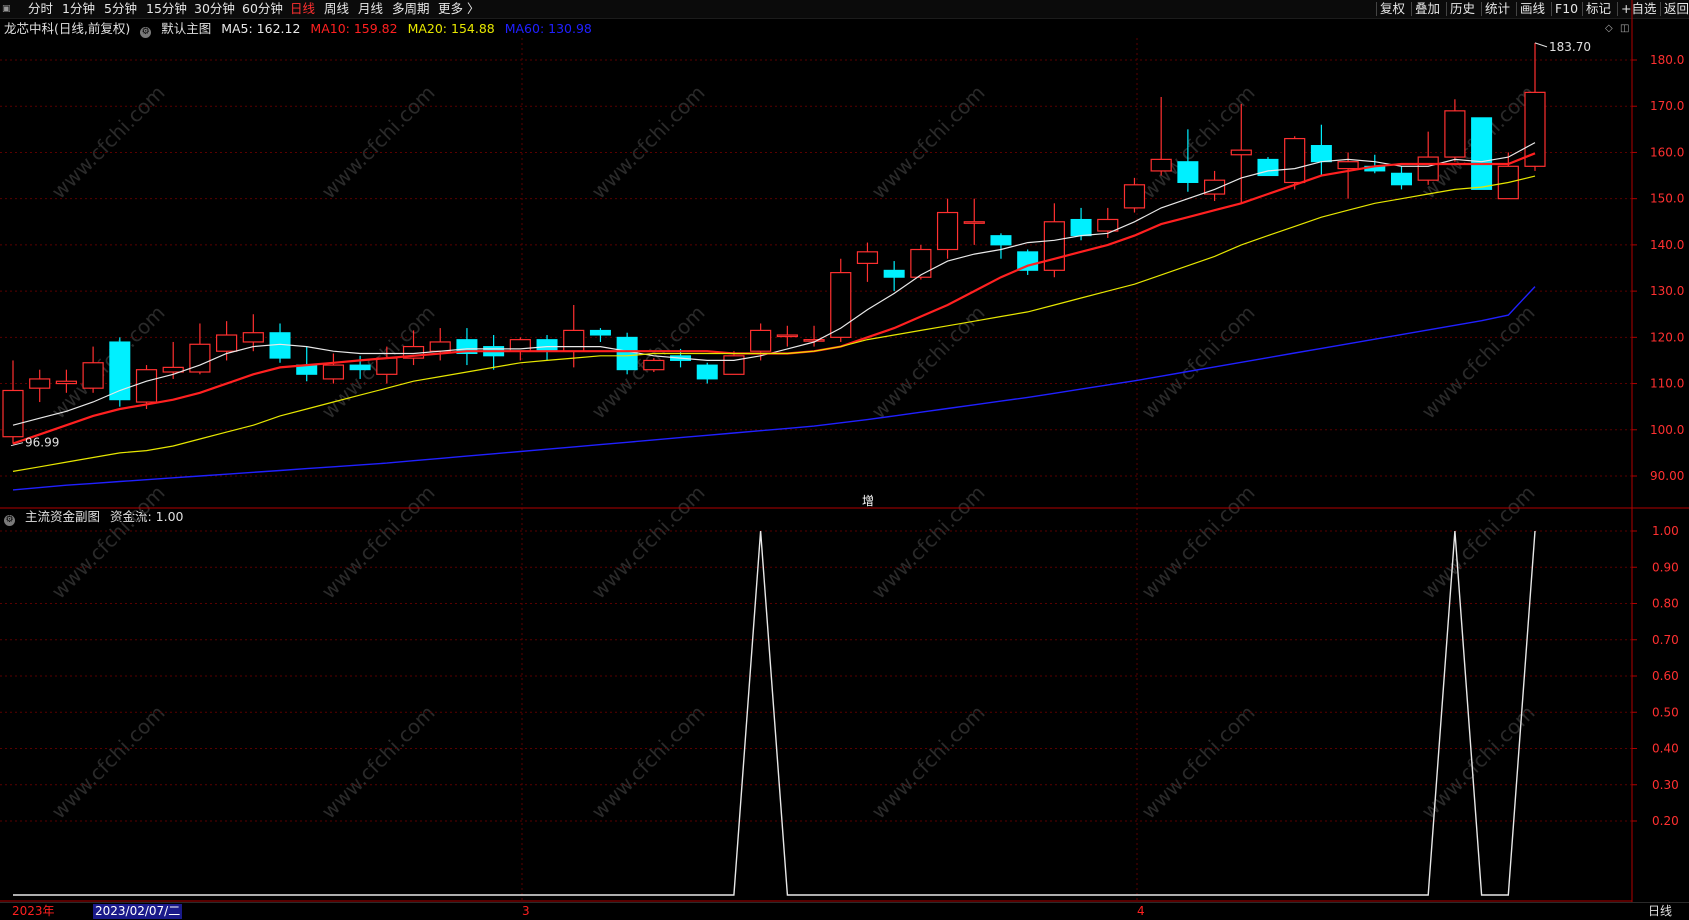  I want to click on fund-tick-label: 0.70, so click(1665, 640).